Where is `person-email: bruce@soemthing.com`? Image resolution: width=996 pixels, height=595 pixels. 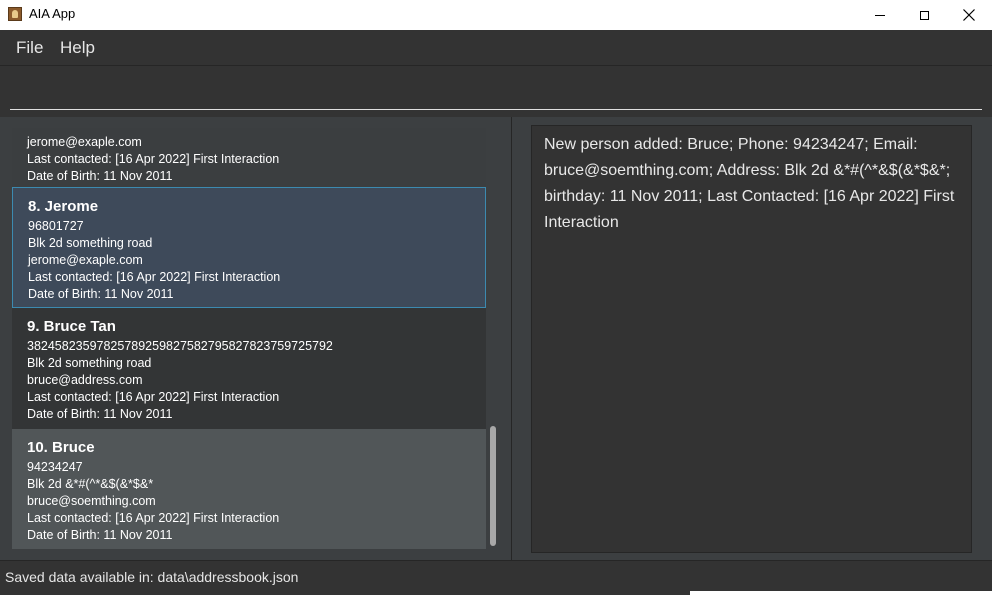 person-email: bruce@soemthing.com is located at coordinates (91, 501).